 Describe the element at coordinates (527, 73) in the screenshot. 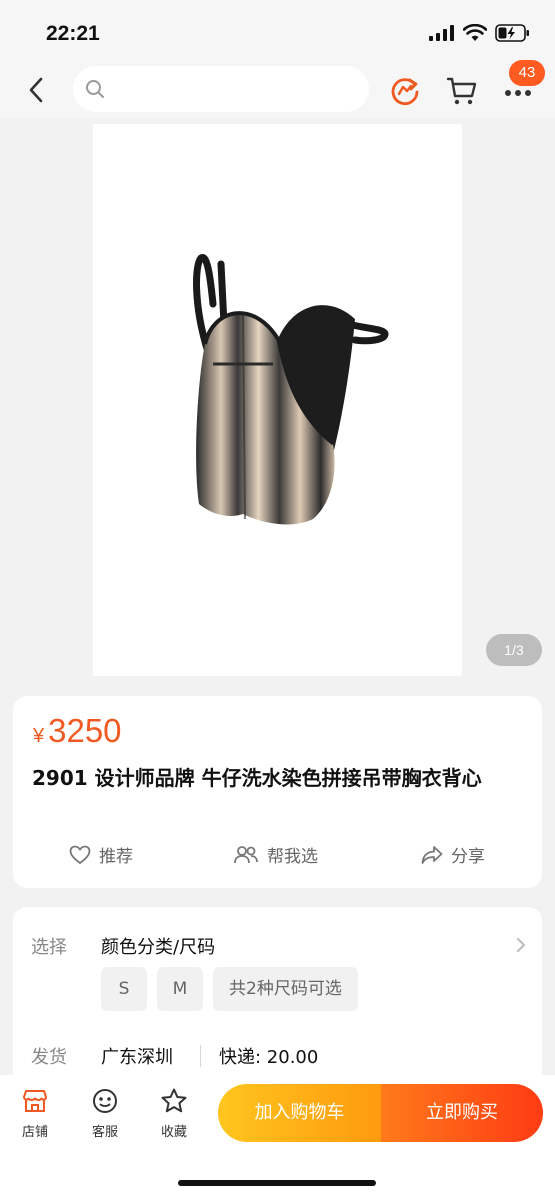

I see `message-count-badge: 43` at that location.